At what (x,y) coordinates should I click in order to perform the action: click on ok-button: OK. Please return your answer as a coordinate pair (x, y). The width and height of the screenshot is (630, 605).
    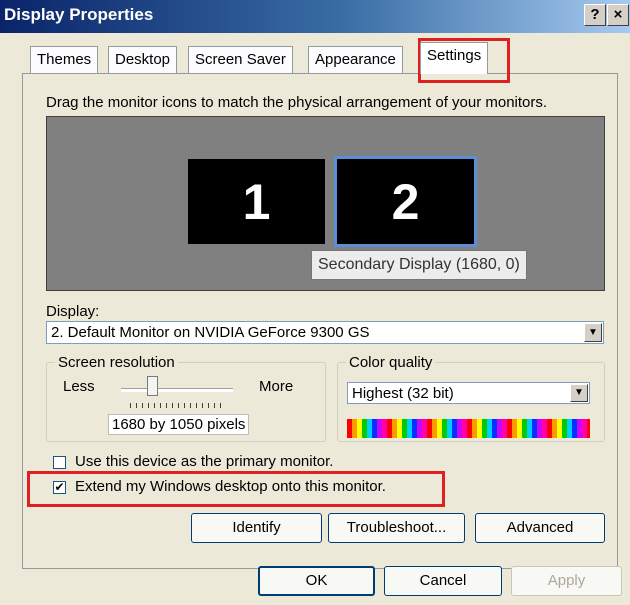
    Looking at the image, I should click on (316, 581).